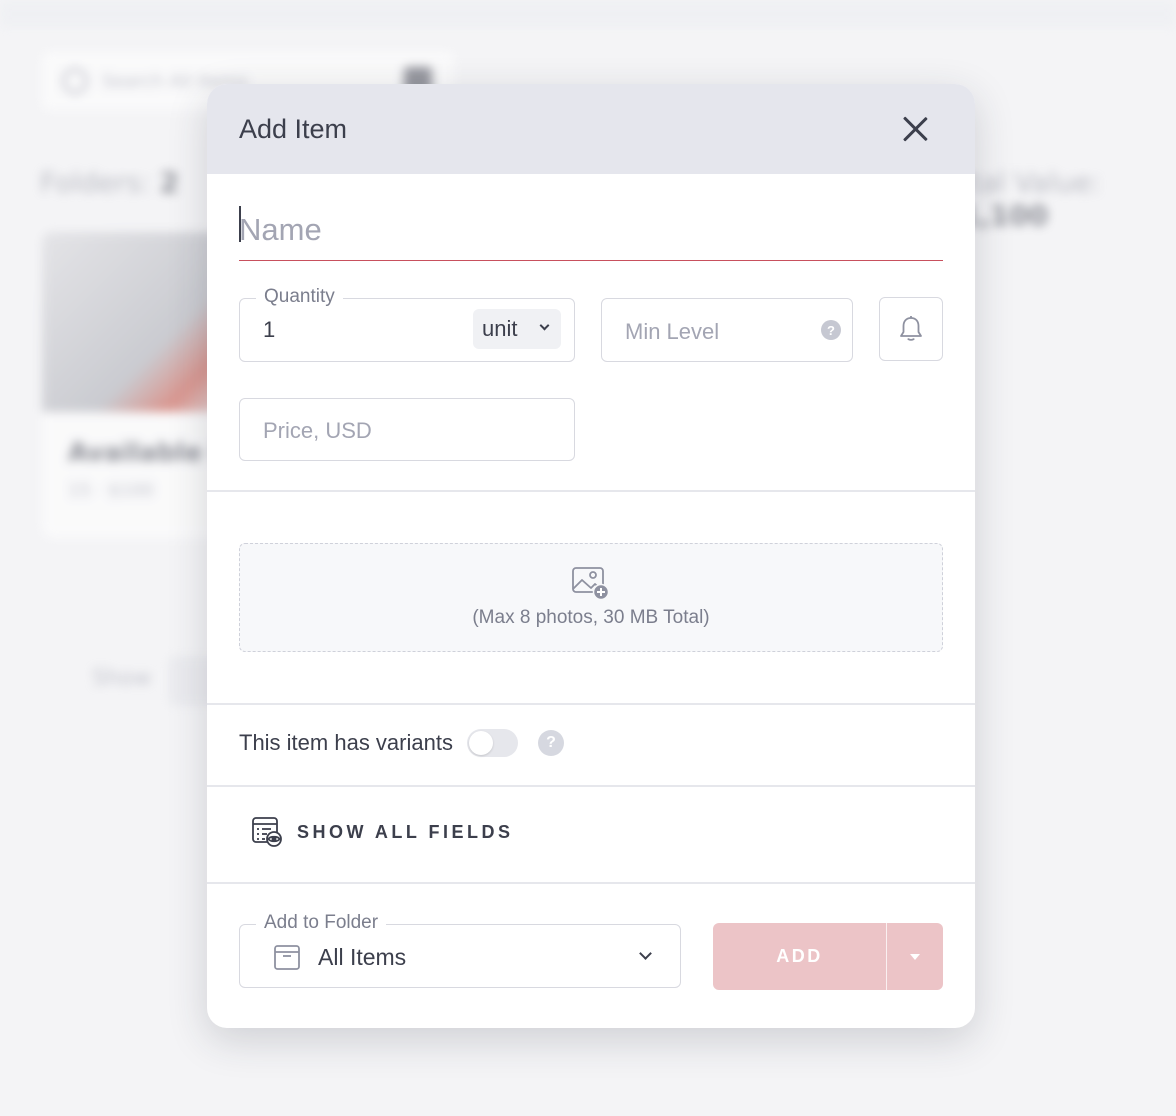 The height and width of the screenshot is (1116, 1176). What do you see at coordinates (727, 330) in the screenshot?
I see `min-level-field: Min Level ?` at bounding box center [727, 330].